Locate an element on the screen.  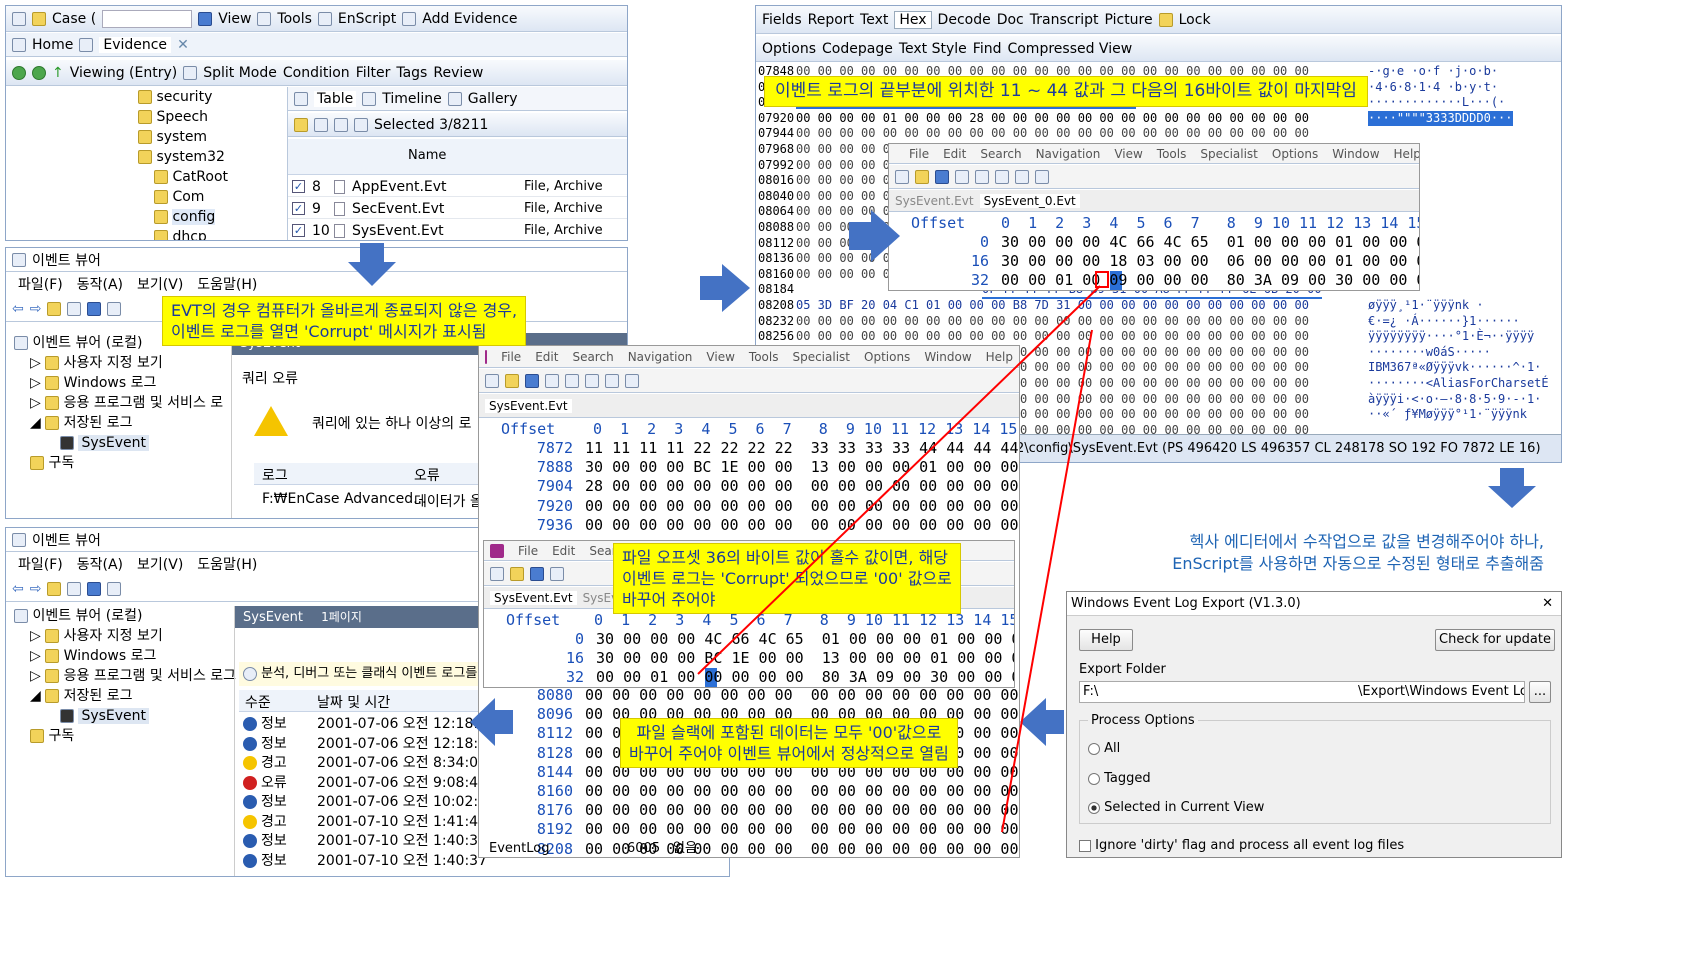
menu-file: 파일(F) is located at coordinates (40, 284).